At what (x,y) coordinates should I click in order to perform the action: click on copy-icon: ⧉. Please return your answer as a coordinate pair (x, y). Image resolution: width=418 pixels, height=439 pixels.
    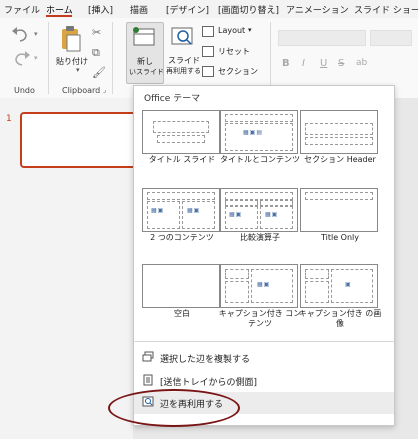
    Looking at the image, I should click on (96, 53).